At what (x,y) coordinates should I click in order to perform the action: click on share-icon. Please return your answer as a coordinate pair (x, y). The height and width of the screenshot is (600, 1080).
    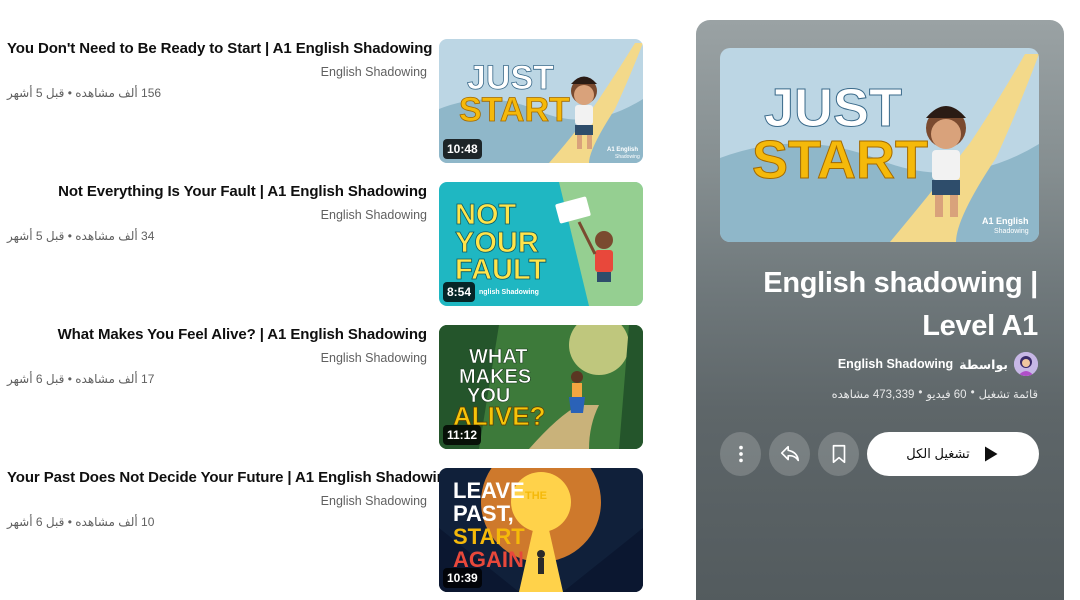
    Looking at the image, I should click on (789, 453).